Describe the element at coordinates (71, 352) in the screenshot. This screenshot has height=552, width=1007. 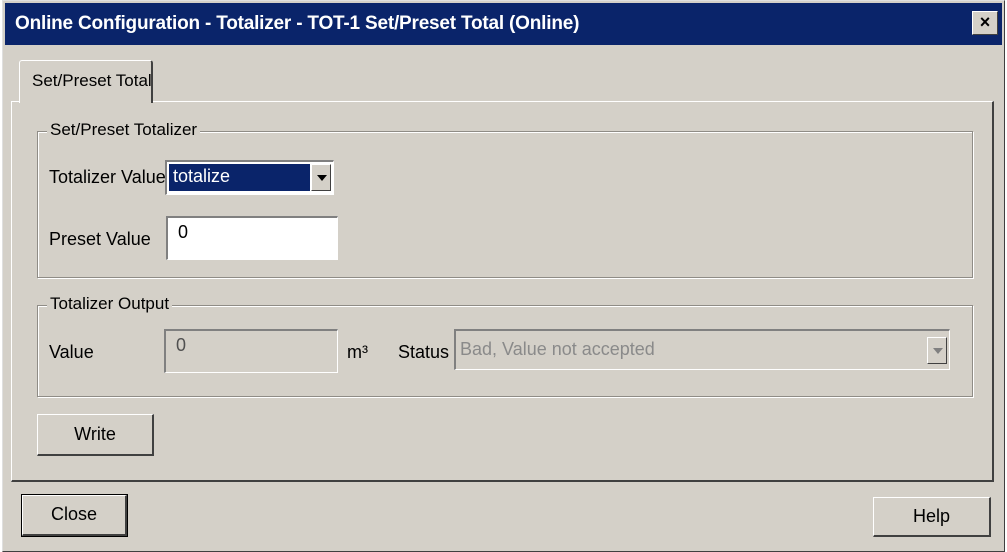
I see `output-value-label: Value` at that location.